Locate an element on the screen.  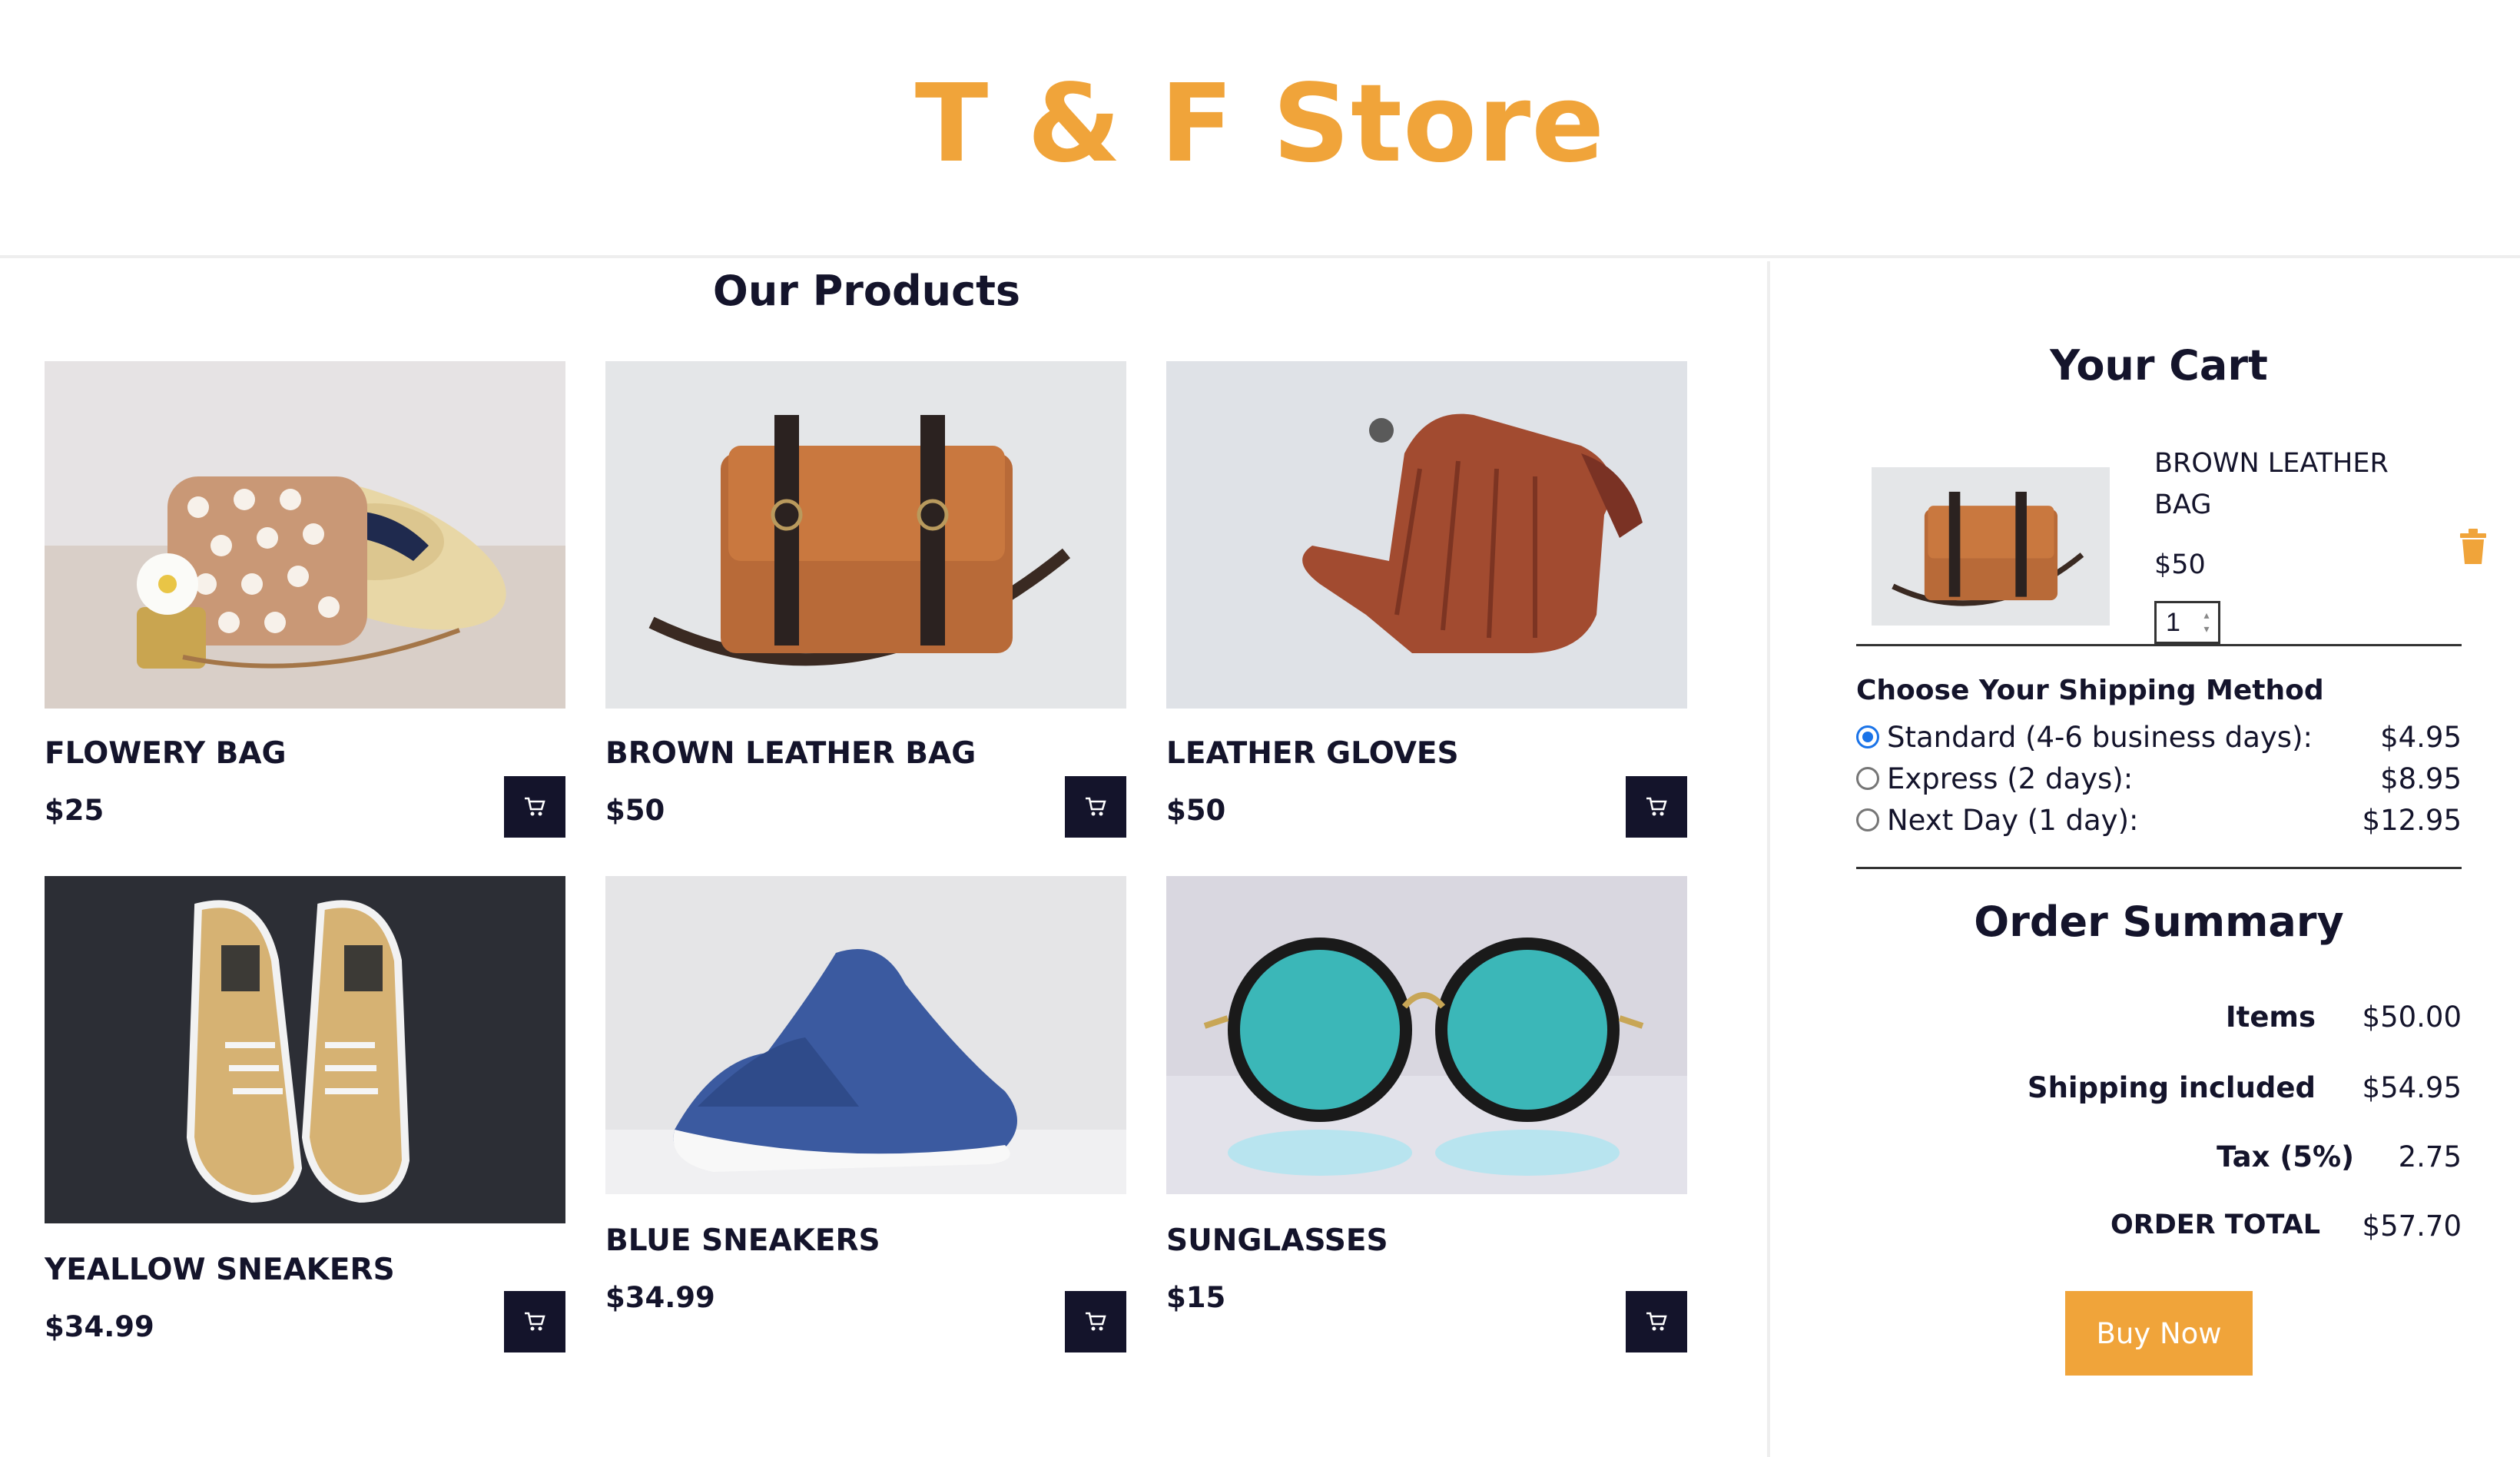
summary-label: Items is located at coordinates (2270, 1018).